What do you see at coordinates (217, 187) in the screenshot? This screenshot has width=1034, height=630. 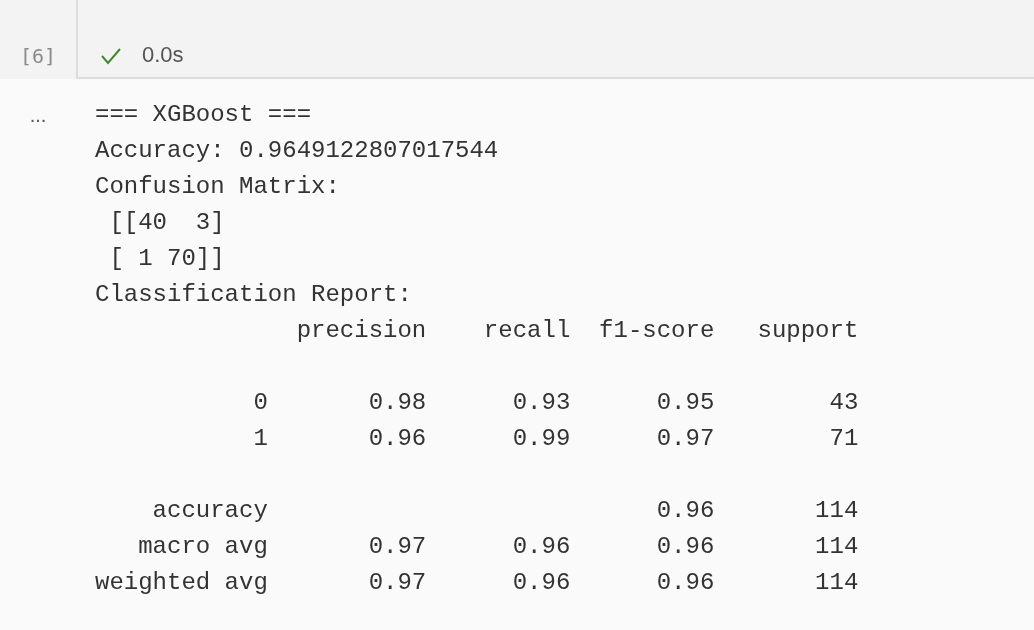 I see `output-line: Confusion Matrix:` at bounding box center [217, 187].